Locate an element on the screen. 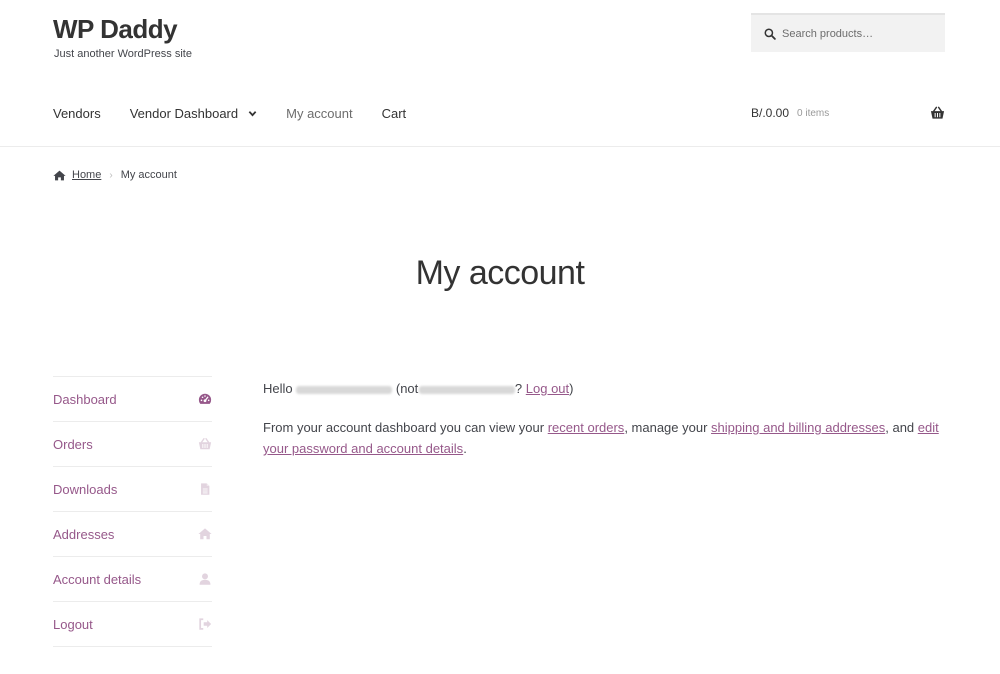 The width and height of the screenshot is (1000, 674). nav-item-cart: Cart is located at coordinates (394, 113).